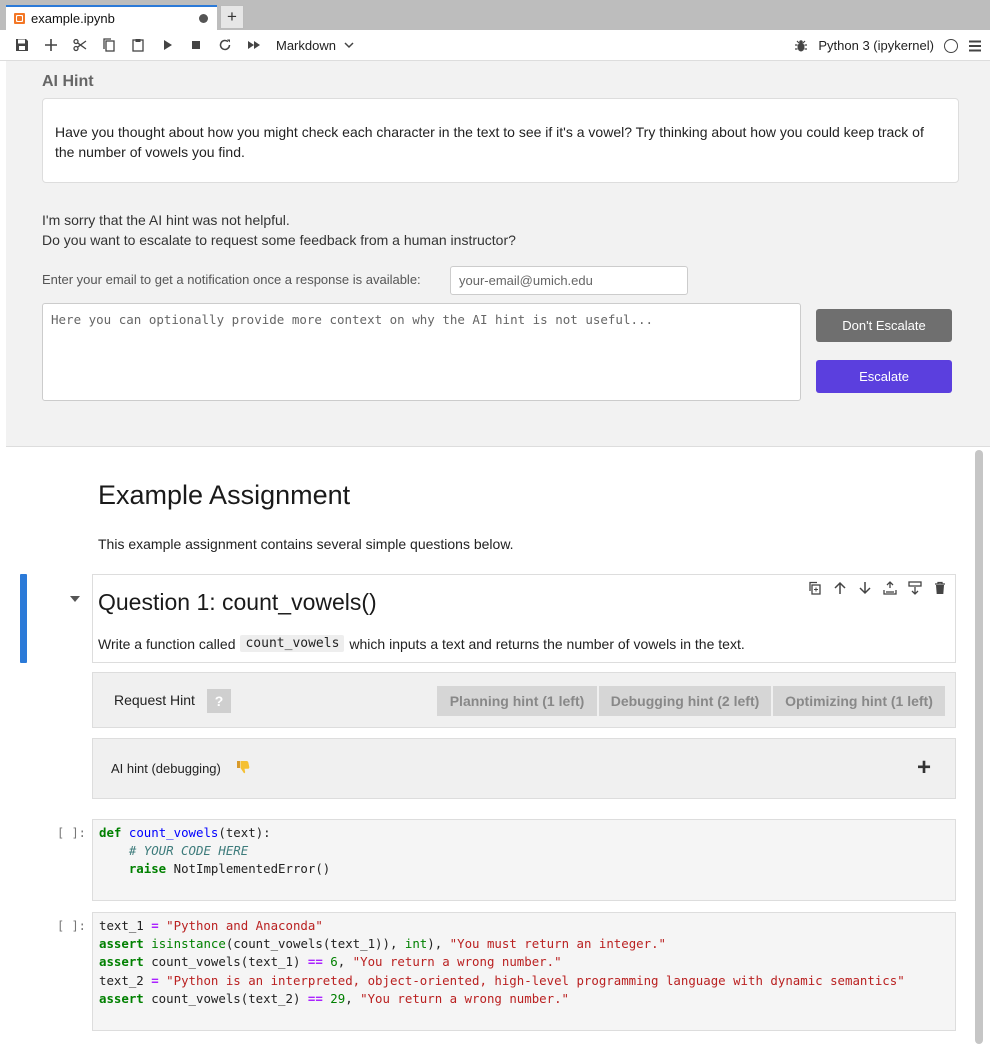 The image size is (990, 1044). What do you see at coordinates (306, 45) in the screenshot?
I see `cell-type-value: Markdown` at bounding box center [306, 45].